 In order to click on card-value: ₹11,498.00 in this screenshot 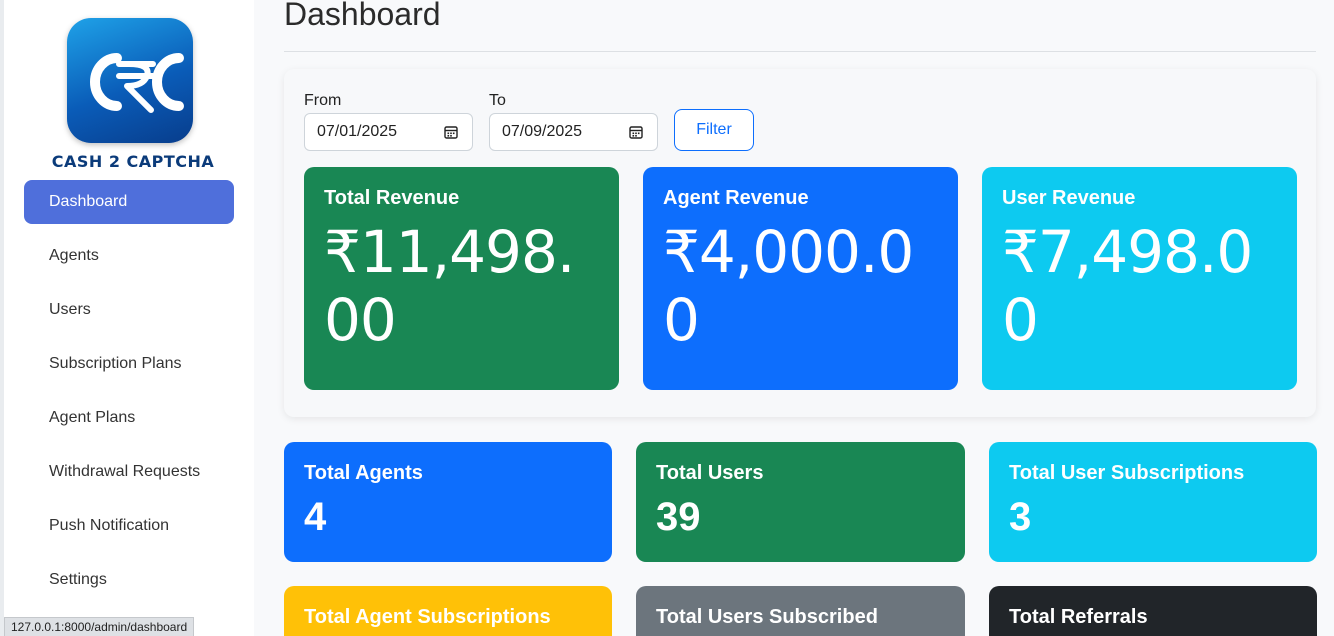, I will do `click(449, 286)`.